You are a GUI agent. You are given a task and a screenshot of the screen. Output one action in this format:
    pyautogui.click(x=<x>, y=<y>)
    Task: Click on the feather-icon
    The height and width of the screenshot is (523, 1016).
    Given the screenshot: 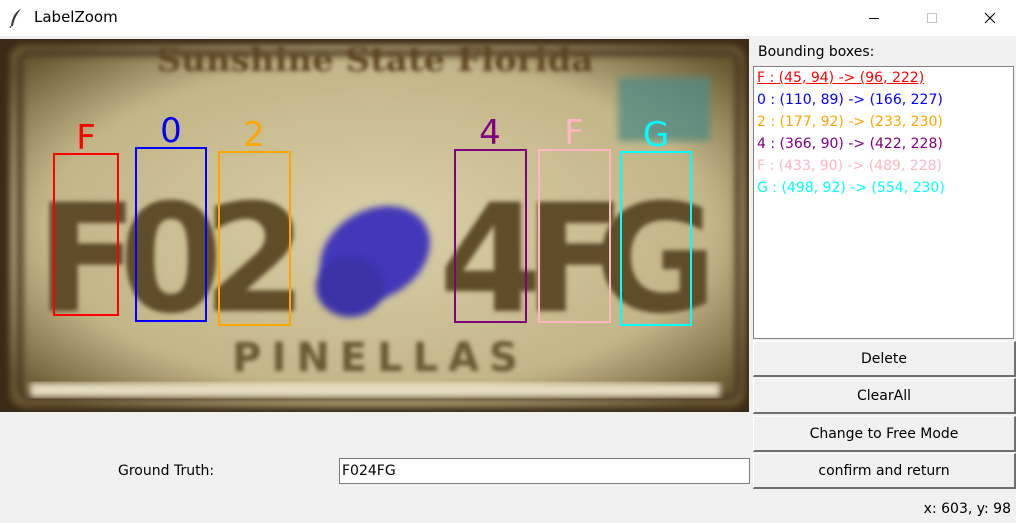 What is the action you would take?
    pyautogui.click(x=15, y=18)
    